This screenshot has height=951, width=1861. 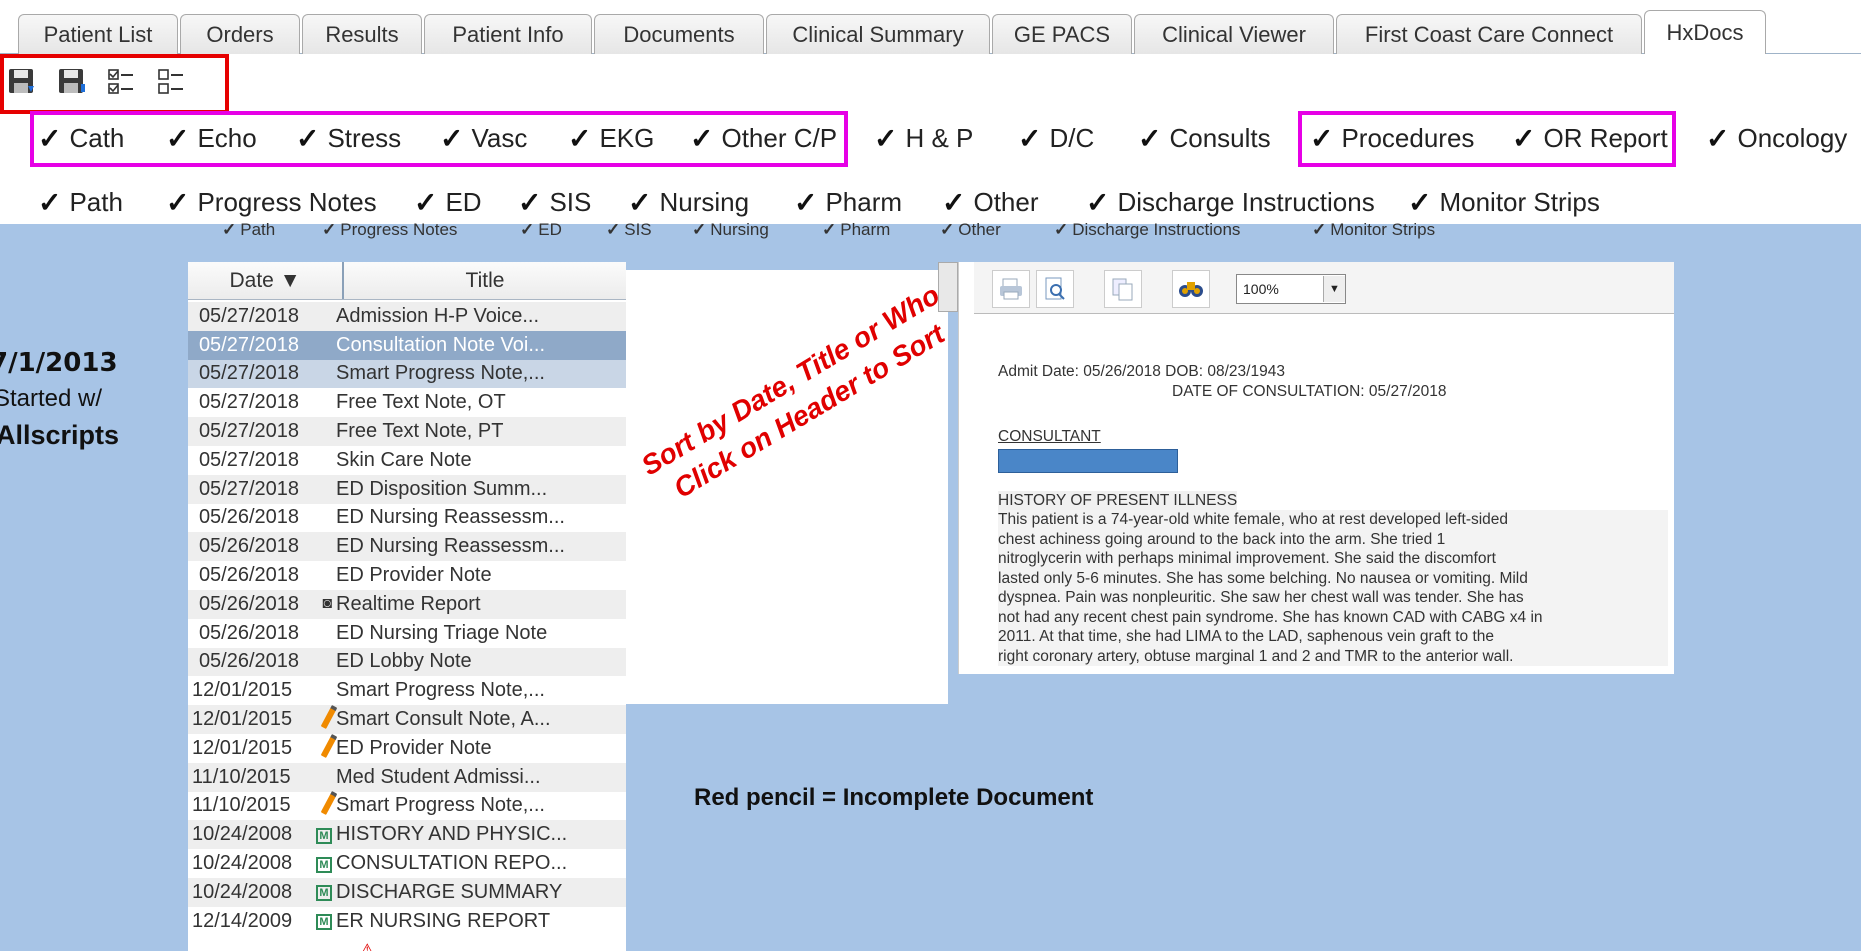 I want to click on filter-ekg: ✓ EKG, so click(x=611, y=138).